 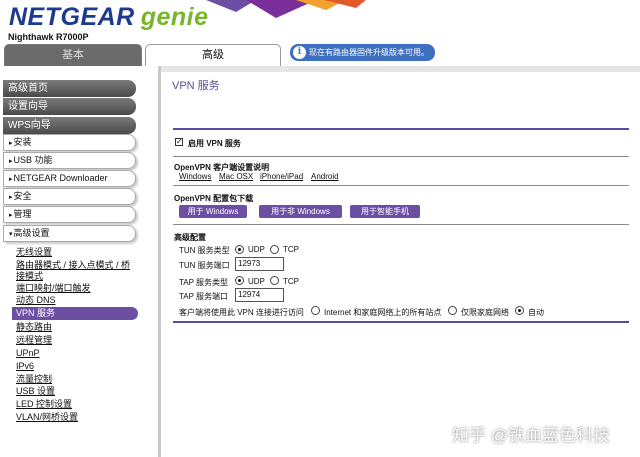 What do you see at coordinates (531, 435) in the screenshot?
I see `zhihu-watermark: 知乎 @铁血蓝色科技` at bounding box center [531, 435].